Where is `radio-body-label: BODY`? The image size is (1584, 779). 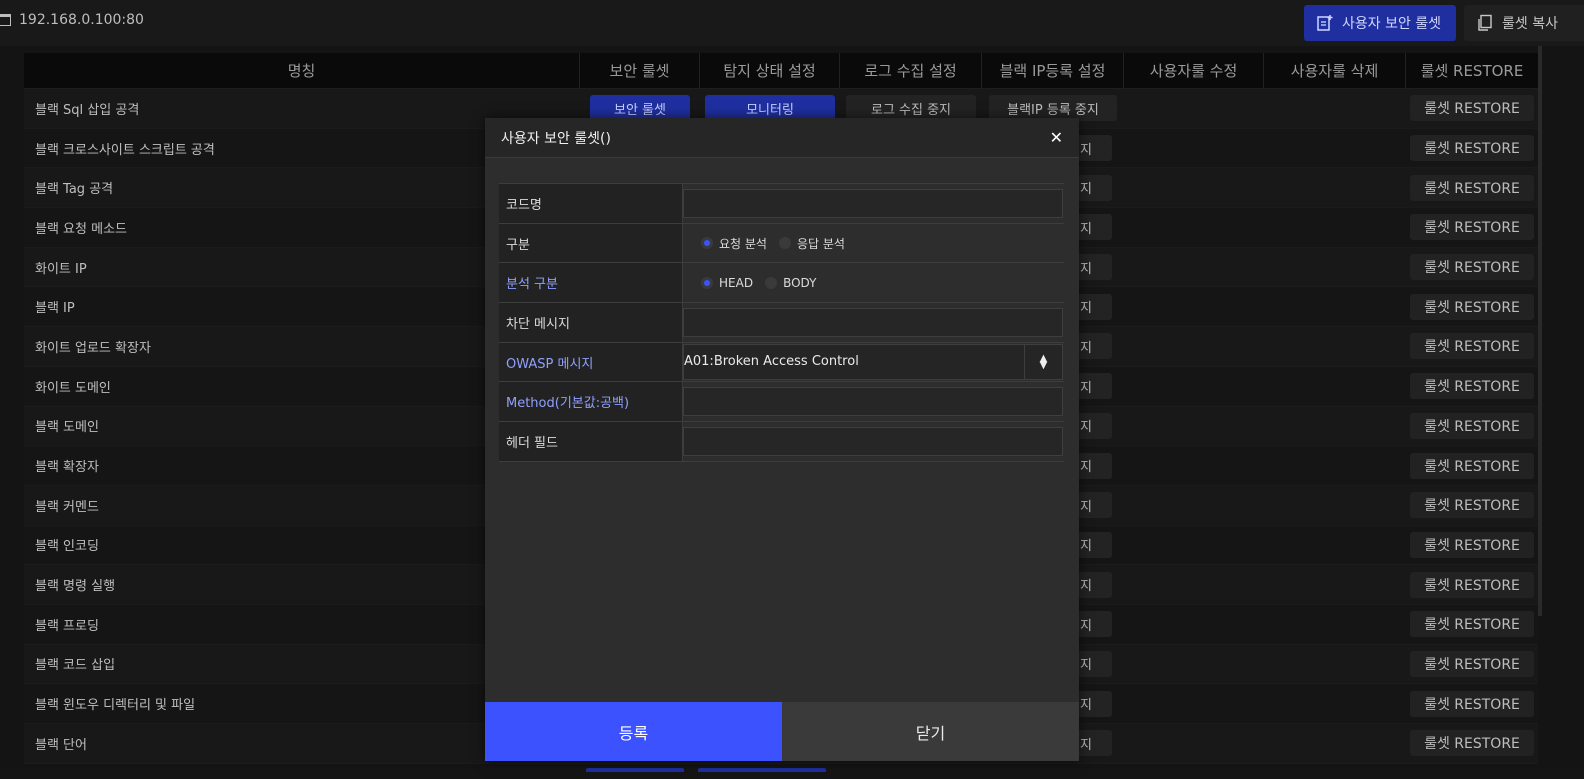 radio-body-label: BODY is located at coordinates (800, 282).